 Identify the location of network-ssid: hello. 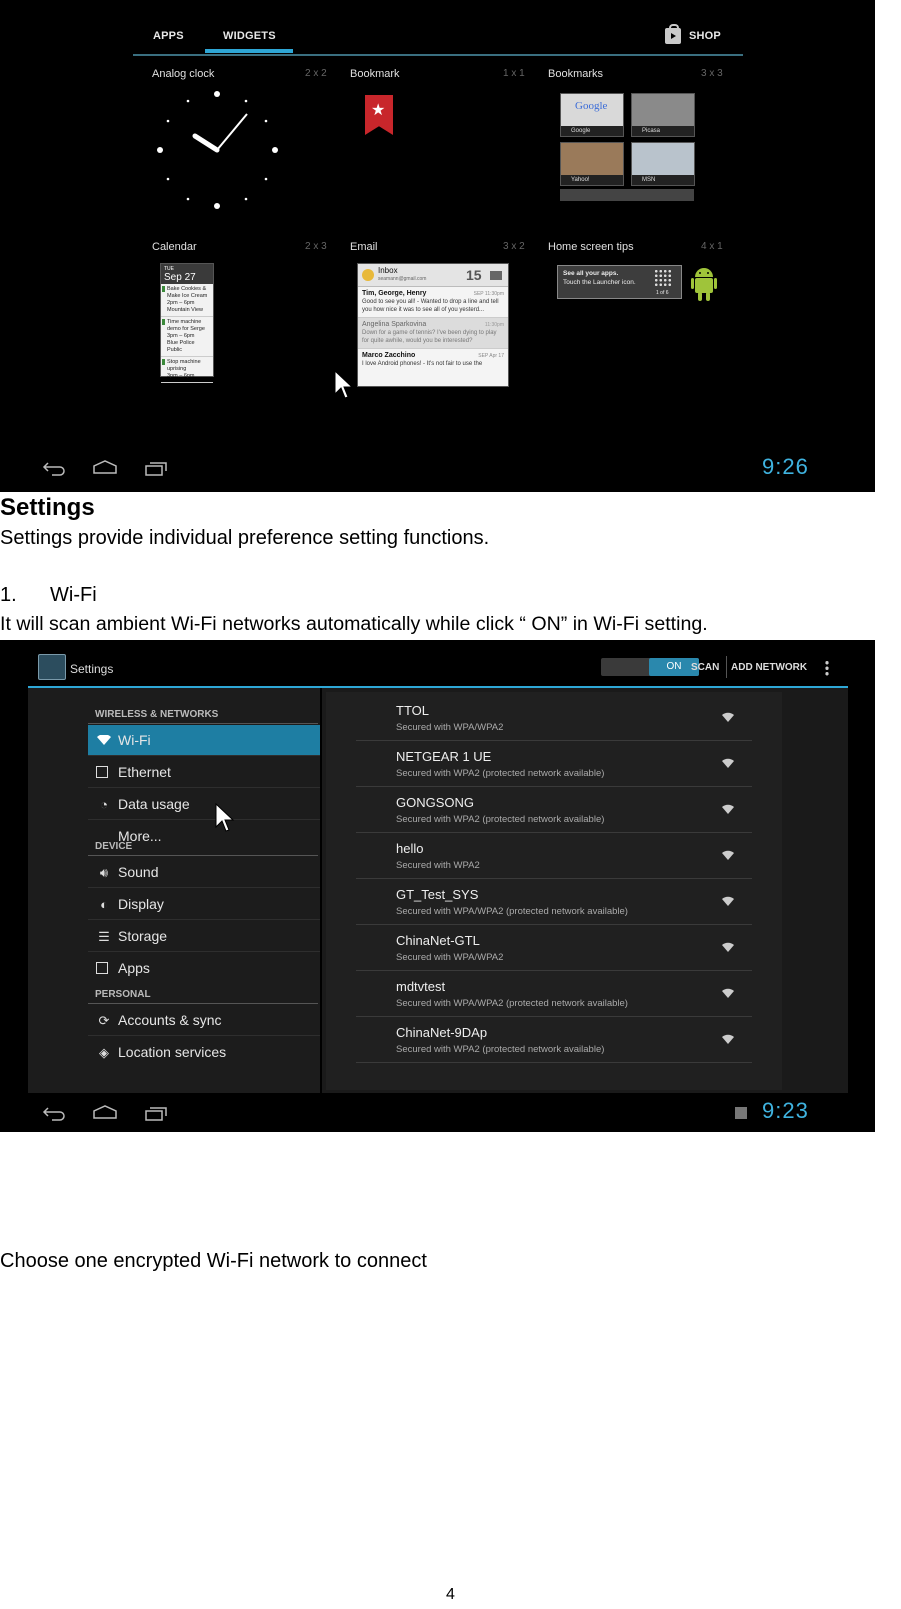
(410, 848).